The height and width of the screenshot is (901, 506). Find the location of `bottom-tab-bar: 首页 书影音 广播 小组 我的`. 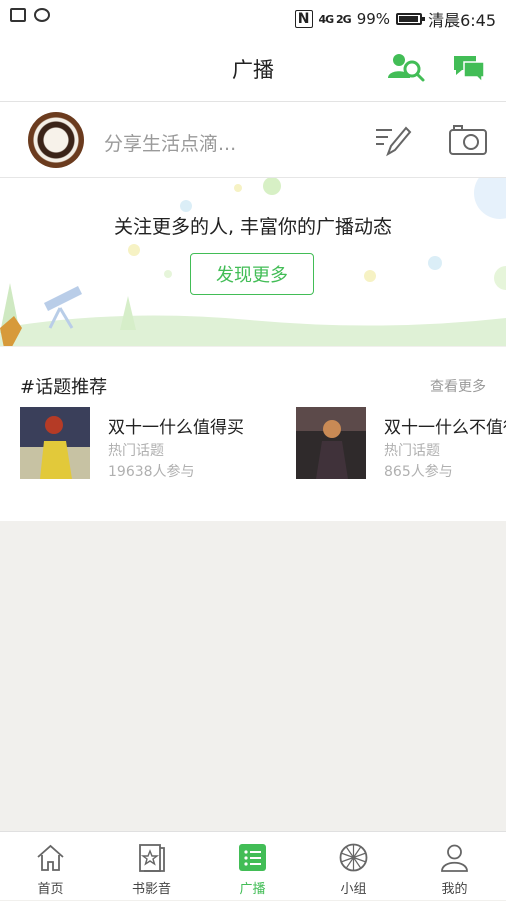

bottom-tab-bar: 首页 书影音 广播 小组 我的 is located at coordinates (253, 865).